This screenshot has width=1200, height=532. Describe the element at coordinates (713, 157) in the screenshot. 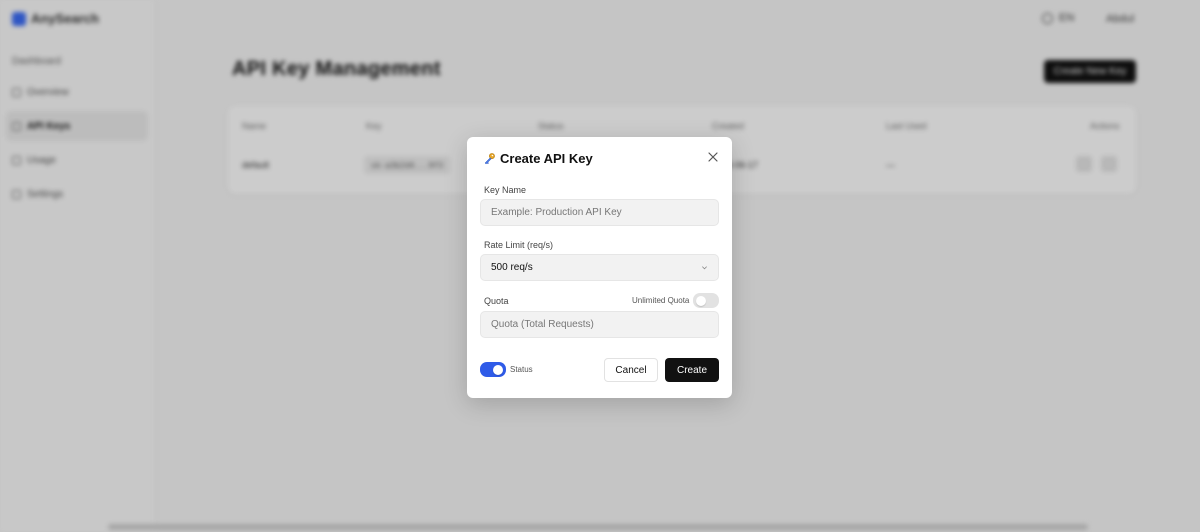

I see `close-icon` at that location.